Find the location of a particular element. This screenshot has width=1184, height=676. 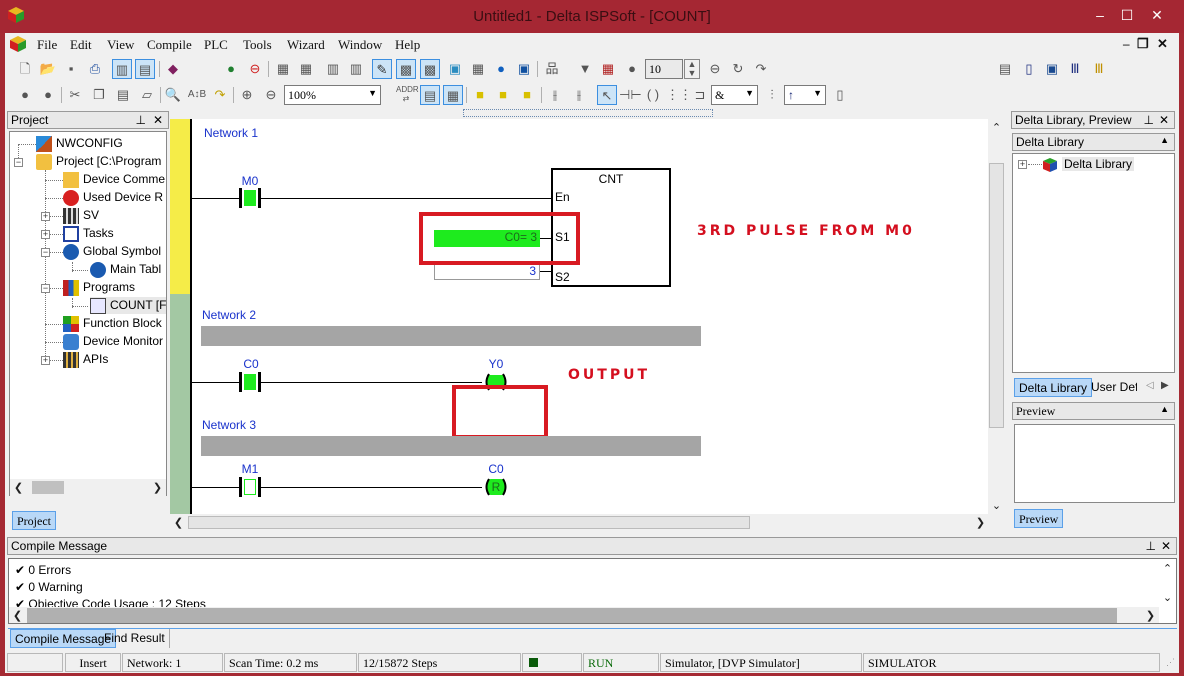

tab-preview: Preview is located at coordinates (1039, 518).